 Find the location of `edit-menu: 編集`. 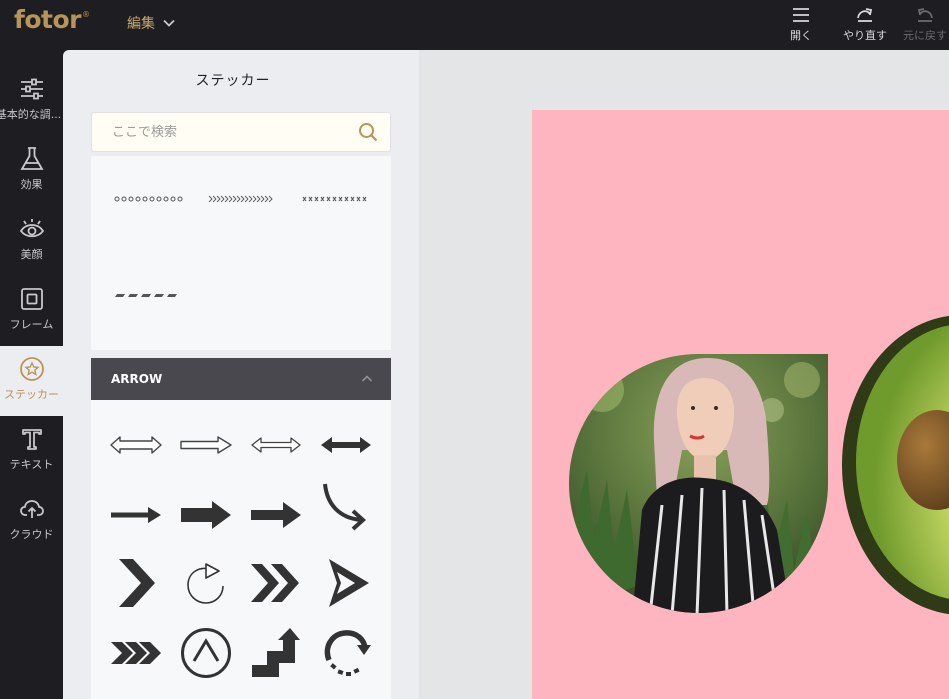

edit-menu: 編集 is located at coordinates (151, 23).